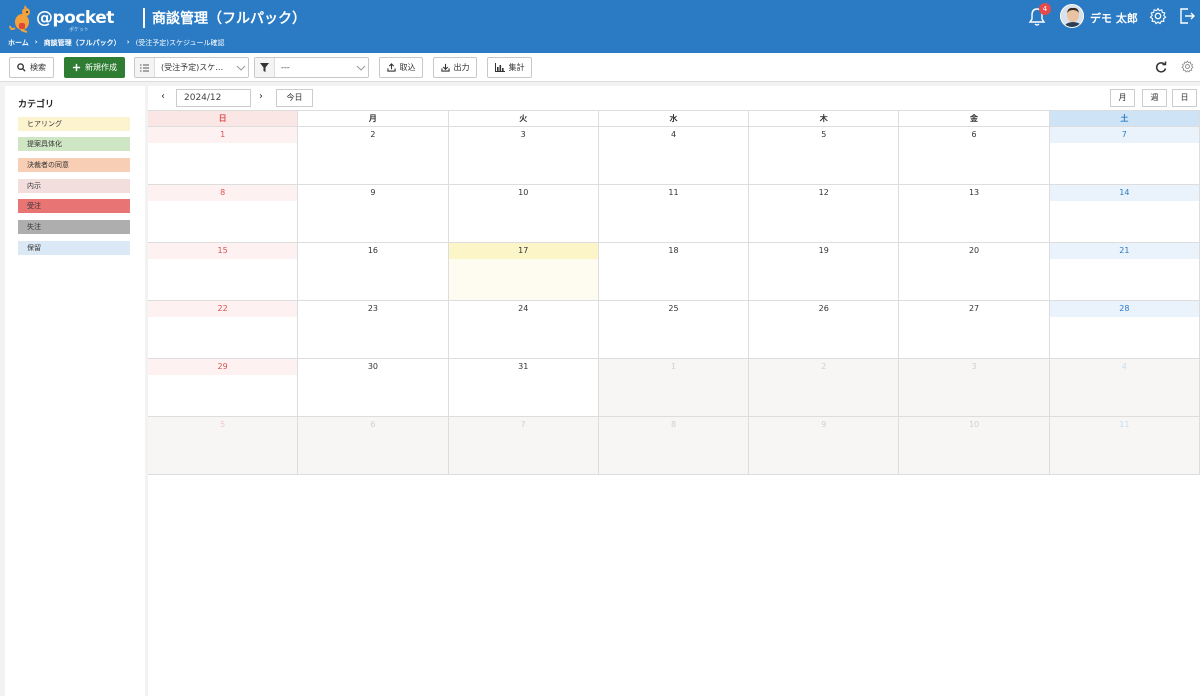  Describe the element at coordinates (523, 424) in the screenshot. I see `day-number: 7` at that location.